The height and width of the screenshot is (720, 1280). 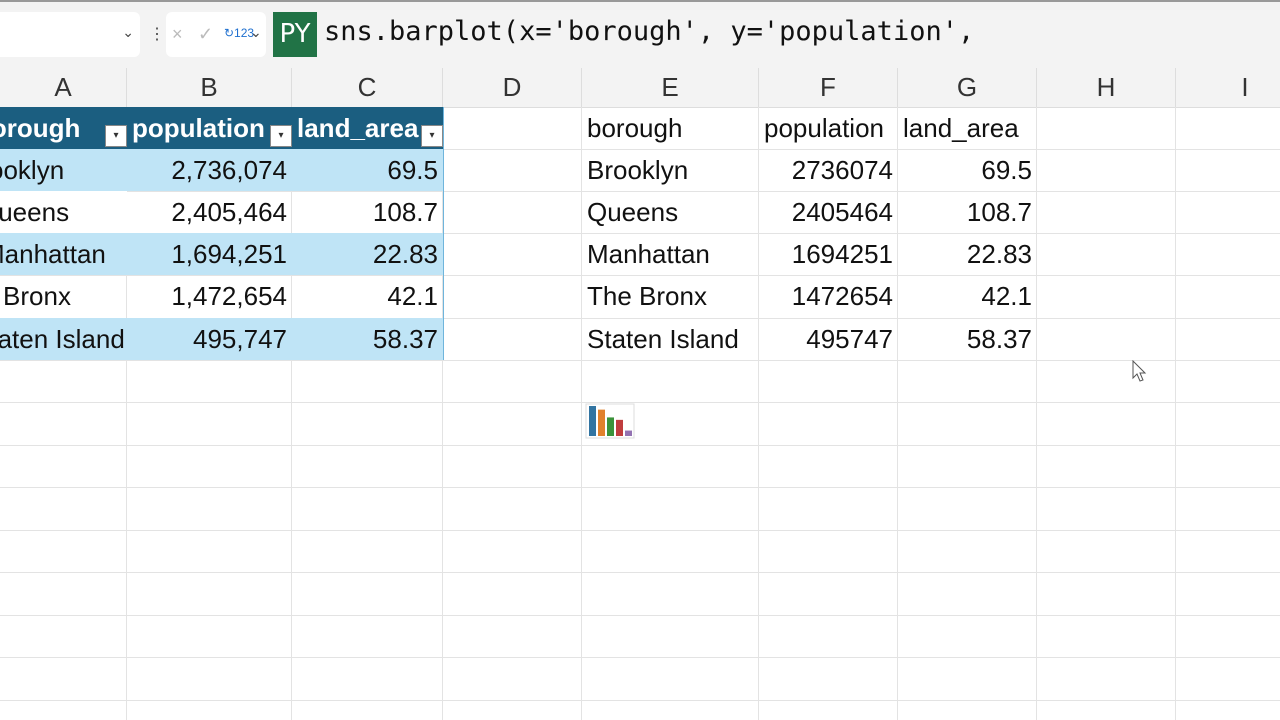 What do you see at coordinates (63, 170) in the screenshot?
I see `table-cell: Brooklyn` at bounding box center [63, 170].